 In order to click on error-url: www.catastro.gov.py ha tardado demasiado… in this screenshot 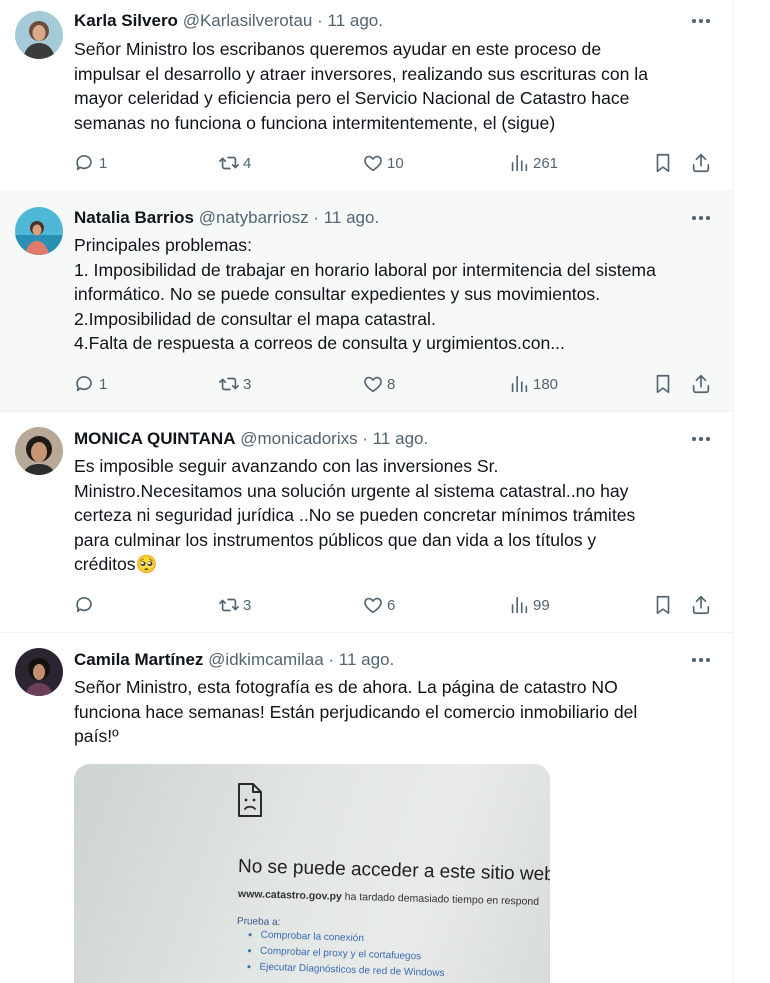, I will do `click(388, 898)`.